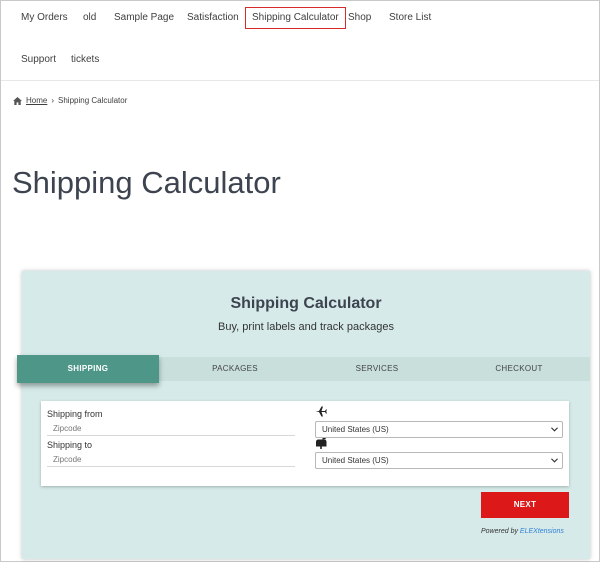 The width and height of the screenshot is (600, 562). What do you see at coordinates (519, 369) in the screenshot?
I see `tab-checkout: CHECKOUT` at bounding box center [519, 369].